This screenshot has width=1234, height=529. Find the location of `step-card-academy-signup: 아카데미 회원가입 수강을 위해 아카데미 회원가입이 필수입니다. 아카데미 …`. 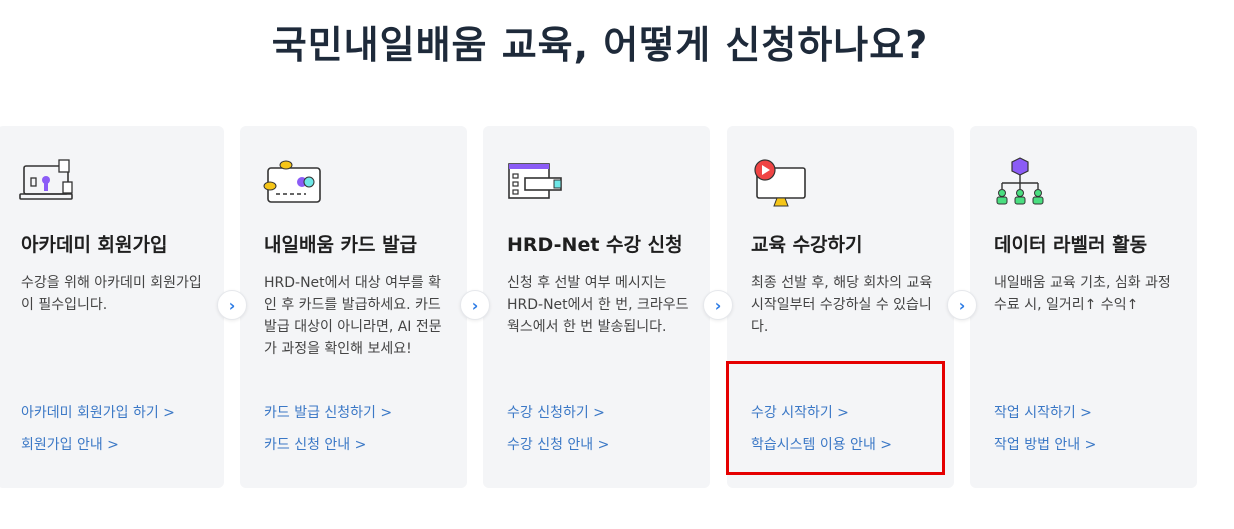

step-card-academy-signup: 아카데미 회원가입 수강을 위해 아카데미 회원가입이 필수입니다. 아카데미 … is located at coordinates (112, 307).